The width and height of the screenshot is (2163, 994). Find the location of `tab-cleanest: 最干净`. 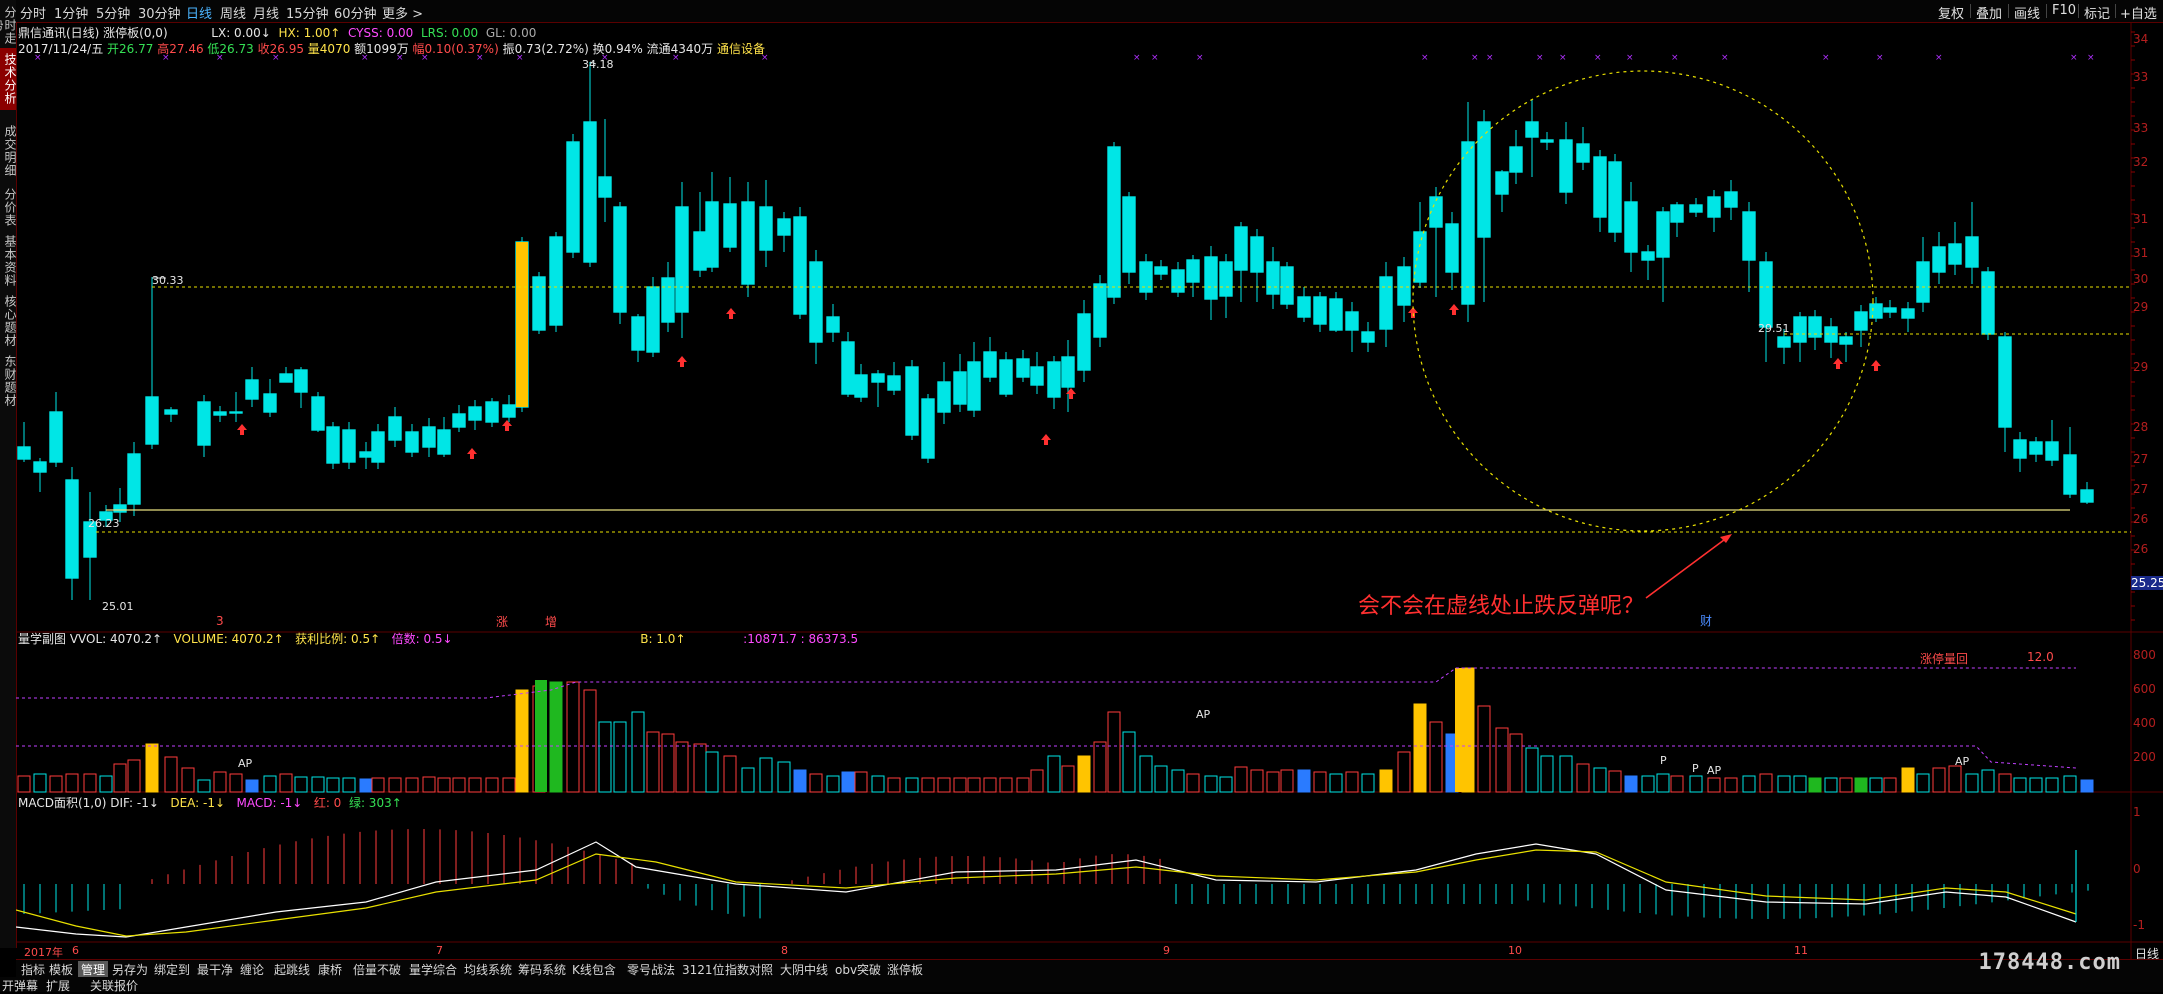

tab-cleanest: 最干净 is located at coordinates (215, 969).